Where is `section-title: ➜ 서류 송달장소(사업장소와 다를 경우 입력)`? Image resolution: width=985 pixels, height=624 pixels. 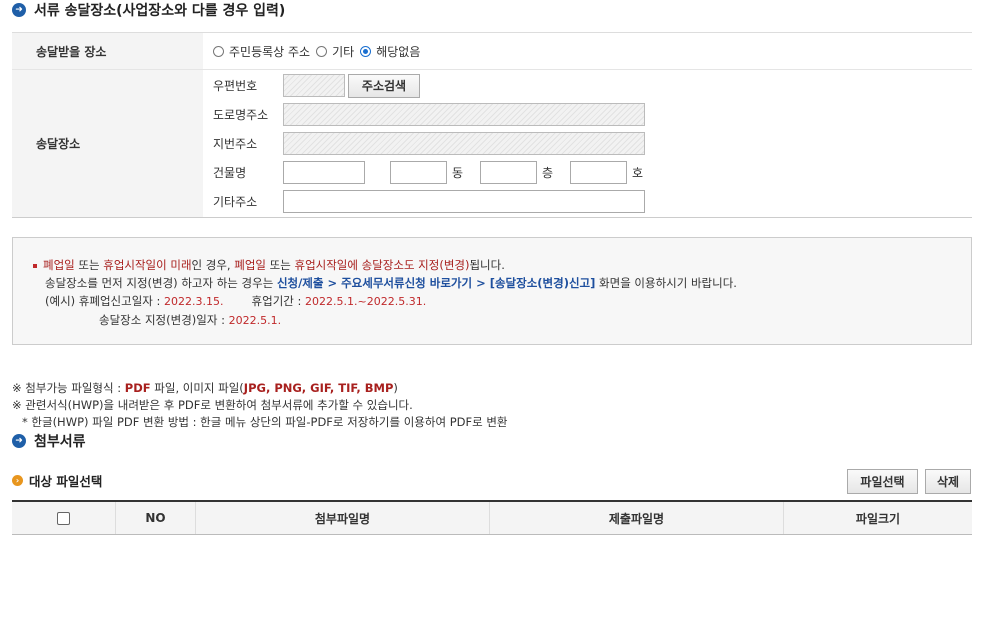
section-title: ➜ 서류 송달장소(사업장소와 다를 경우 입력) is located at coordinates (148, 10).